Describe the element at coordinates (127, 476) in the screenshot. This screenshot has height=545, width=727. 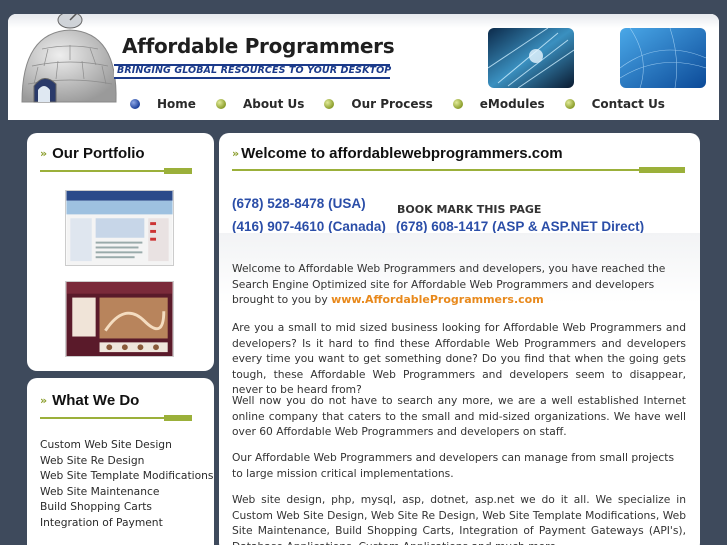
I see `list-item: Web Site Template Modifications` at that location.